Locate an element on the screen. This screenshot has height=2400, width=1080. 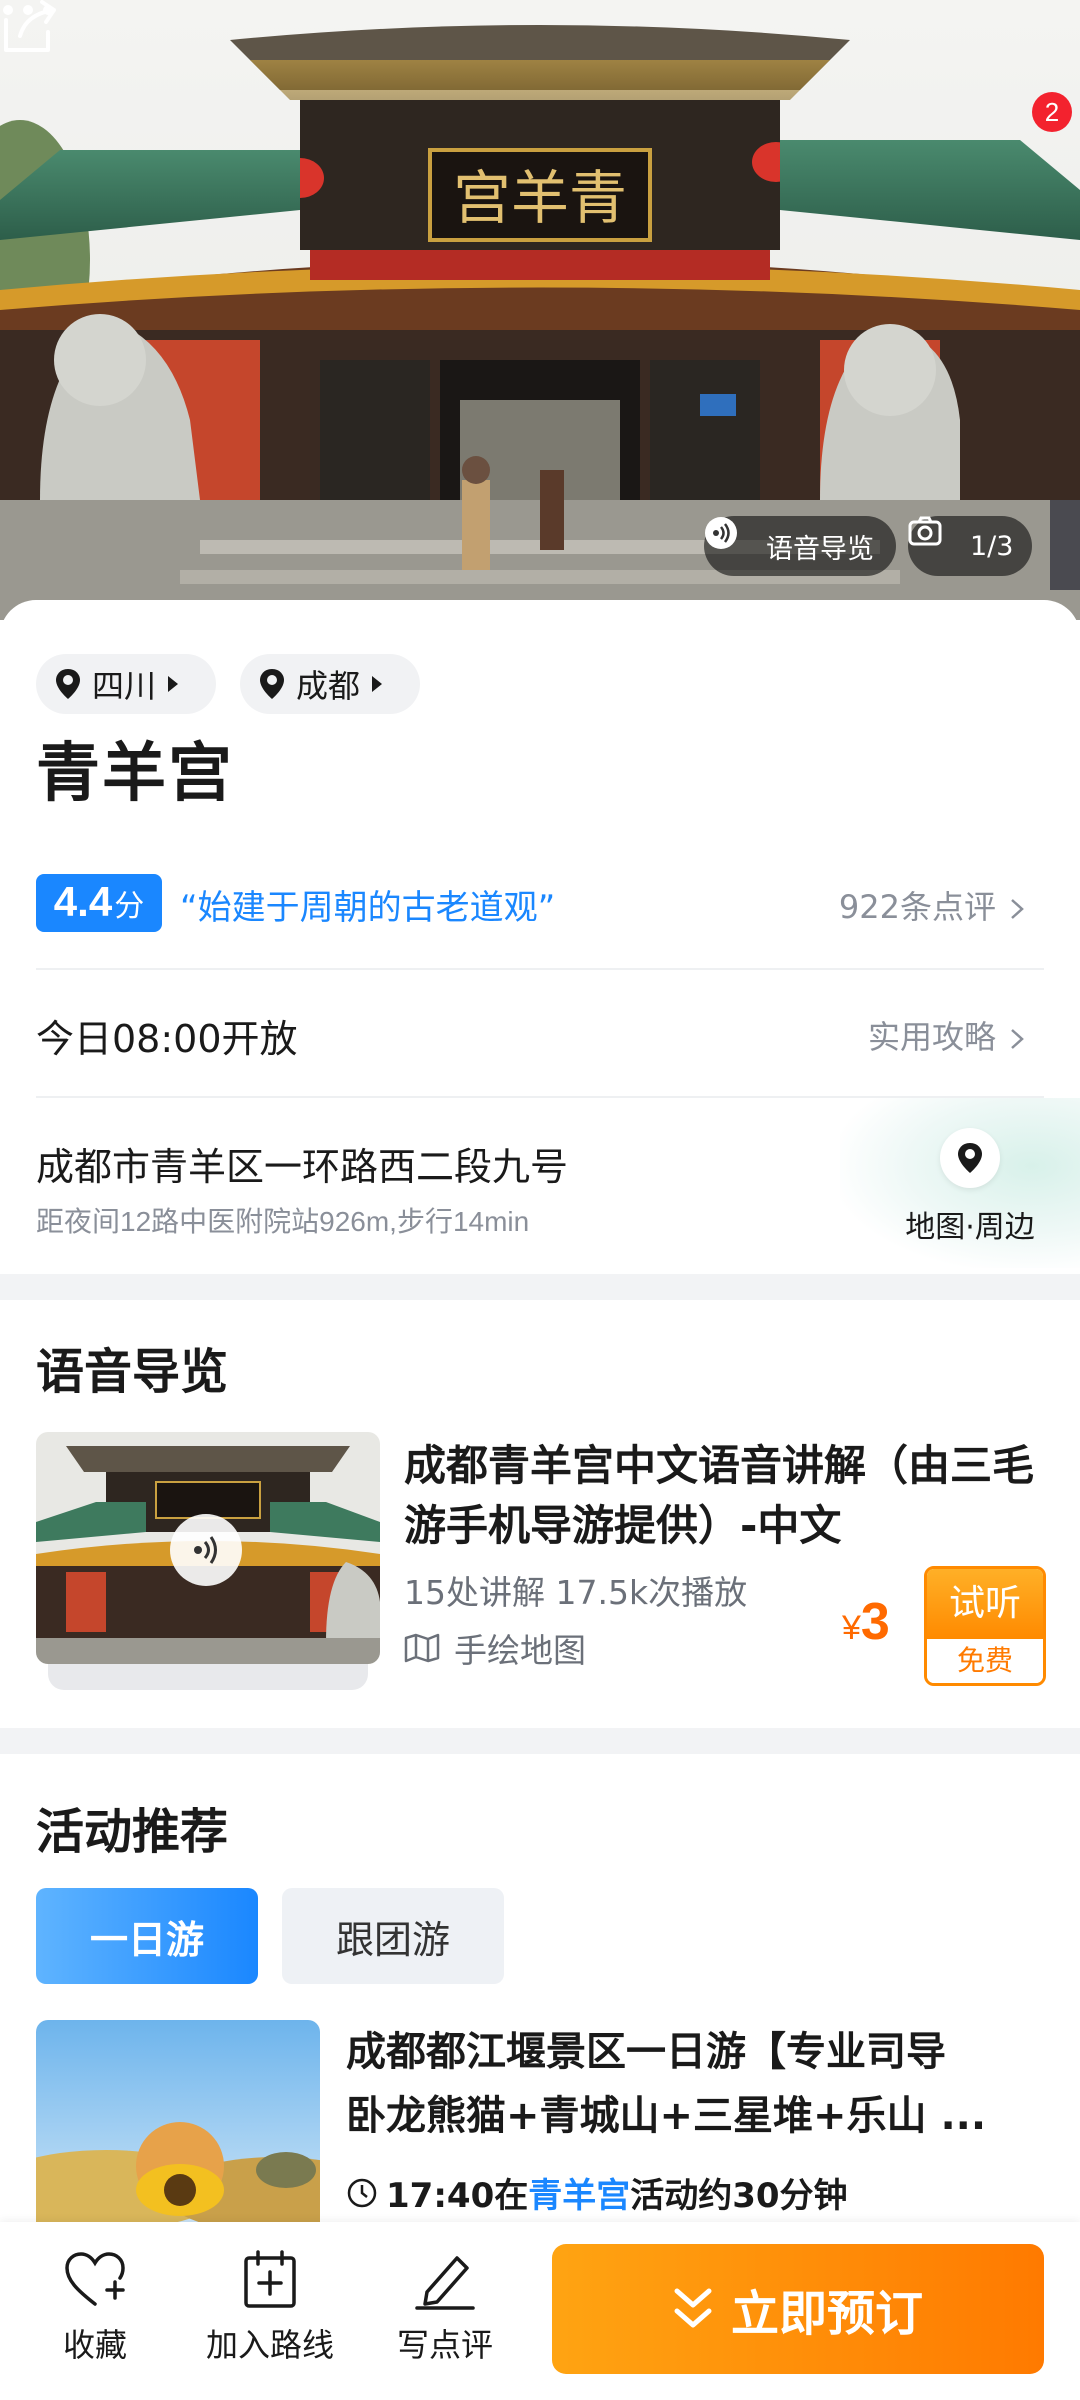
book-now-button: 立即预订 is located at coordinates (798, 2309).